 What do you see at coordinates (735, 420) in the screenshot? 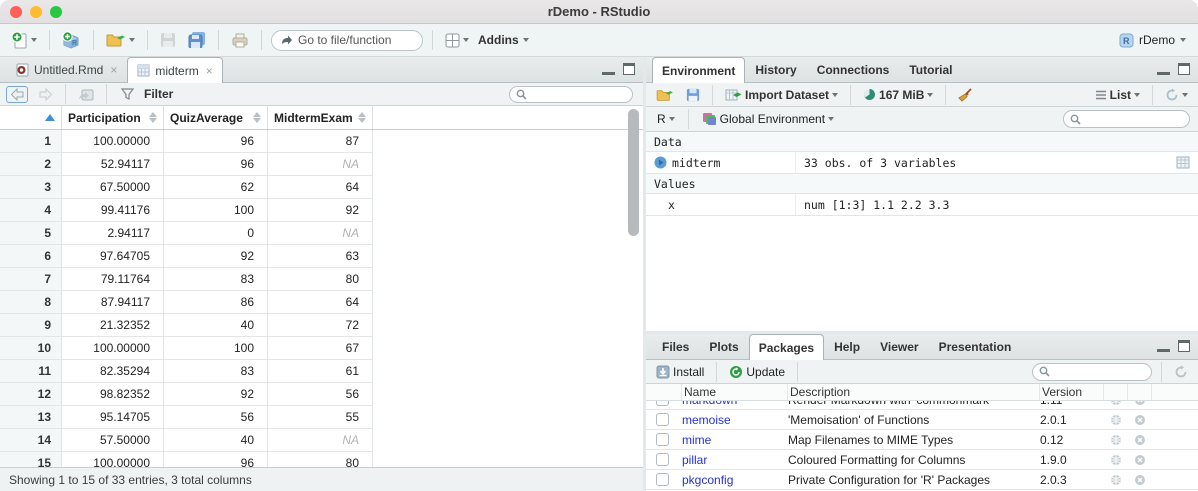
I see `package-name-link: memoise` at bounding box center [735, 420].